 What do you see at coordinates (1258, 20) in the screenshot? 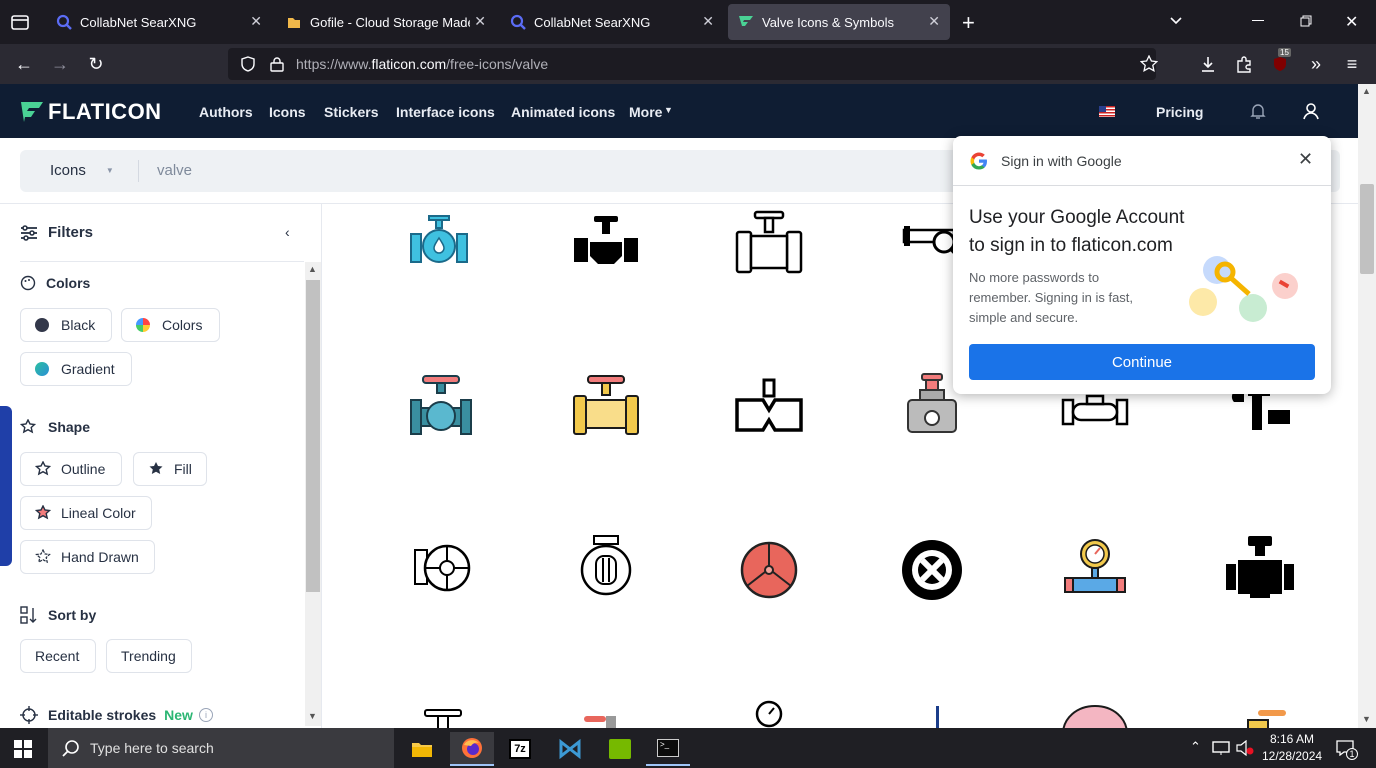
I see `minimize-icon` at bounding box center [1258, 20].